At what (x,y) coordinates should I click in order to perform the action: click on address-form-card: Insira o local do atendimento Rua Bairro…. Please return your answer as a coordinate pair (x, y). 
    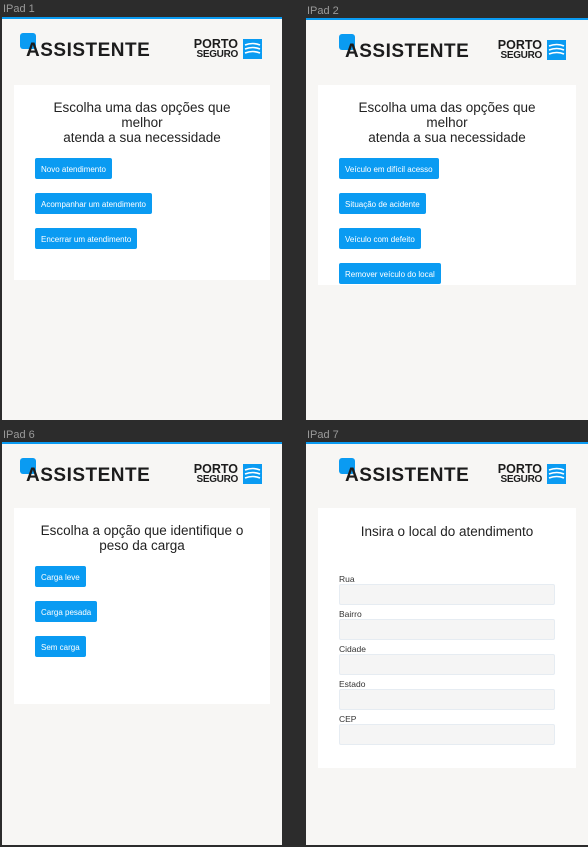
    Looking at the image, I should click on (447, 638).